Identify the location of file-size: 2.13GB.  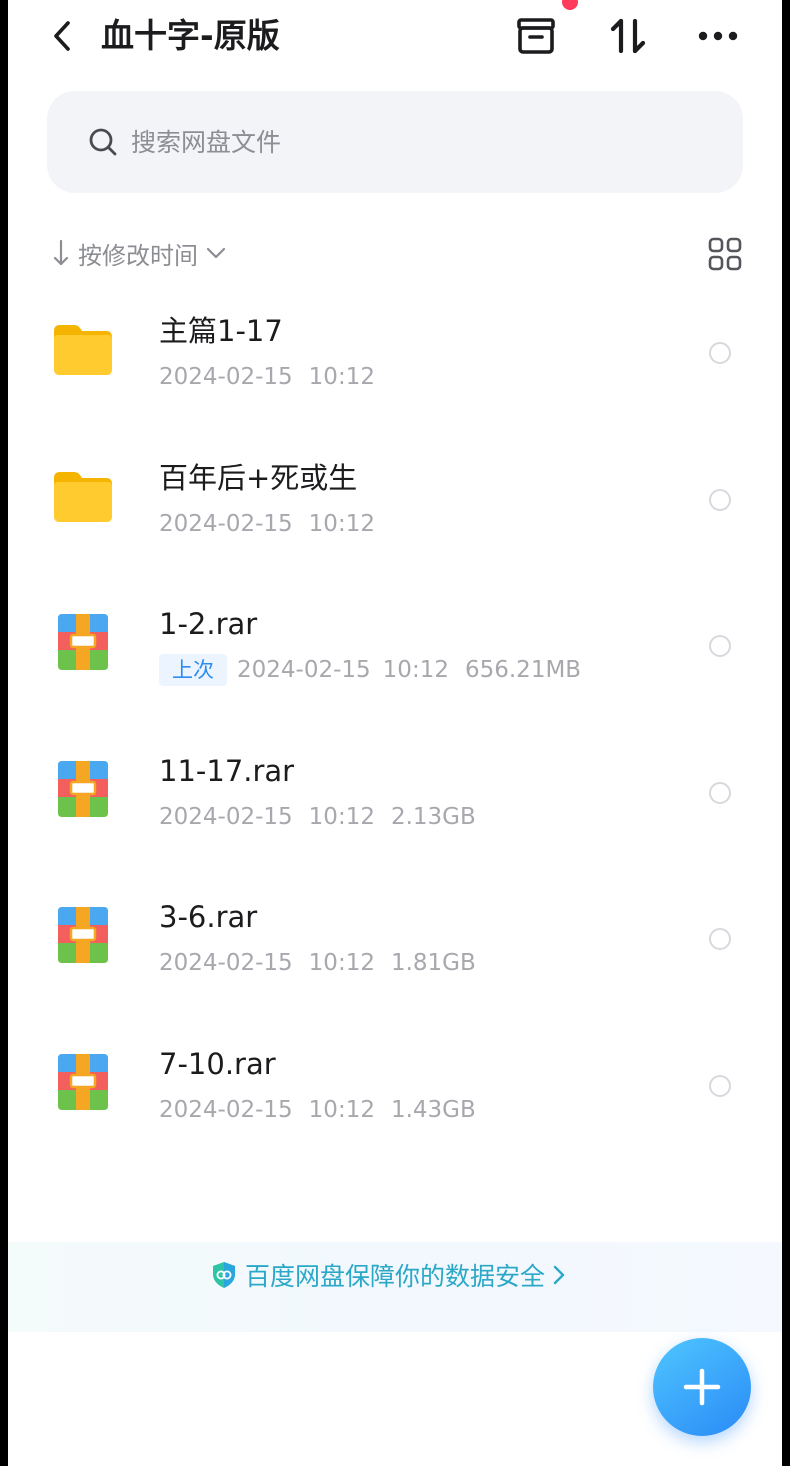
(433, 816).